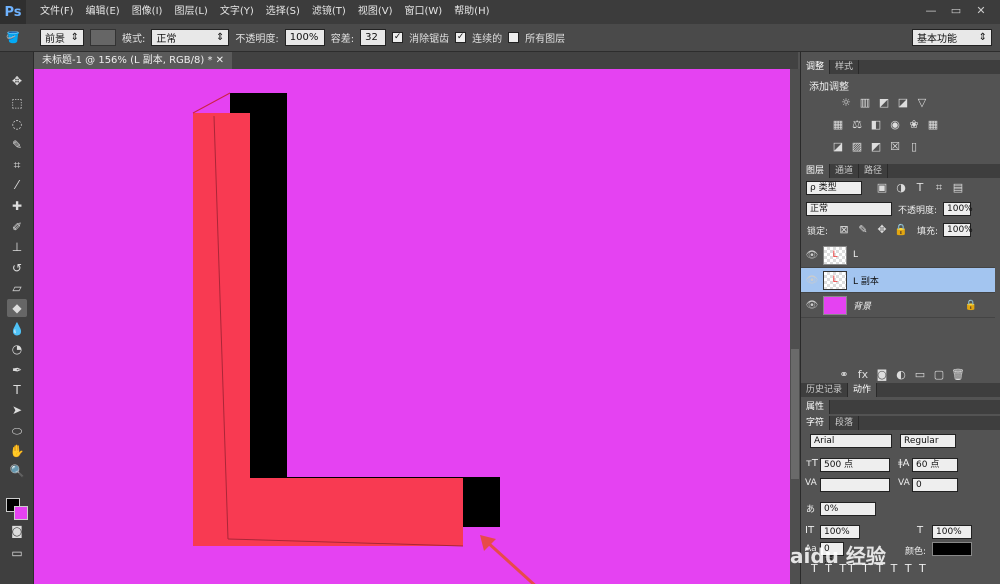 This screenshot has height=584, width=1000. What do you see at coordinates (17, 227) in the screenshot?
I see `brush-tool-icon: ✐` at bounding box center [17, 227].